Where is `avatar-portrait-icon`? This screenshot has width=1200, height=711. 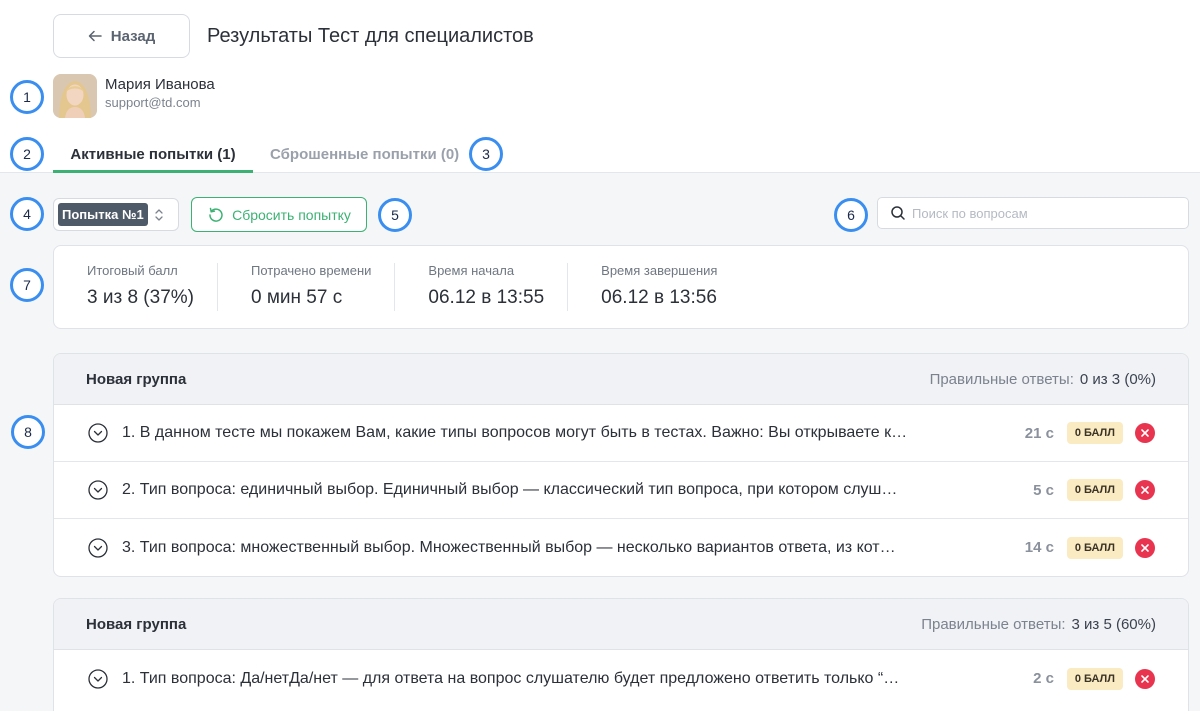
avatar-portrait-icon is located at coordinates (75, 96).